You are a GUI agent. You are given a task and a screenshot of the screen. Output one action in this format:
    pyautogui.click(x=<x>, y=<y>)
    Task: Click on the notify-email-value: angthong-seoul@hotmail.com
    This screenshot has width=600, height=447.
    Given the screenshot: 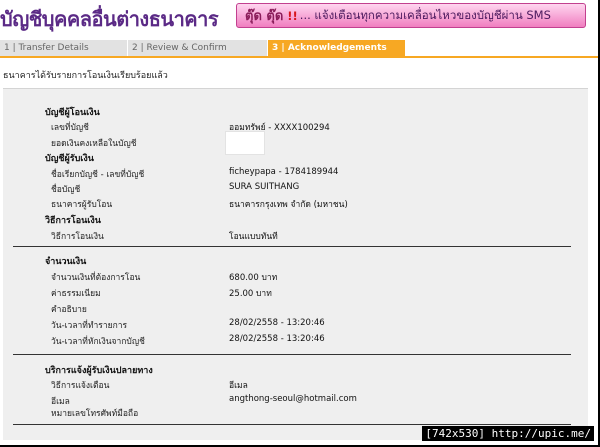 What is the action you would take?
    pyautogui.click(x=293, y=399)
    